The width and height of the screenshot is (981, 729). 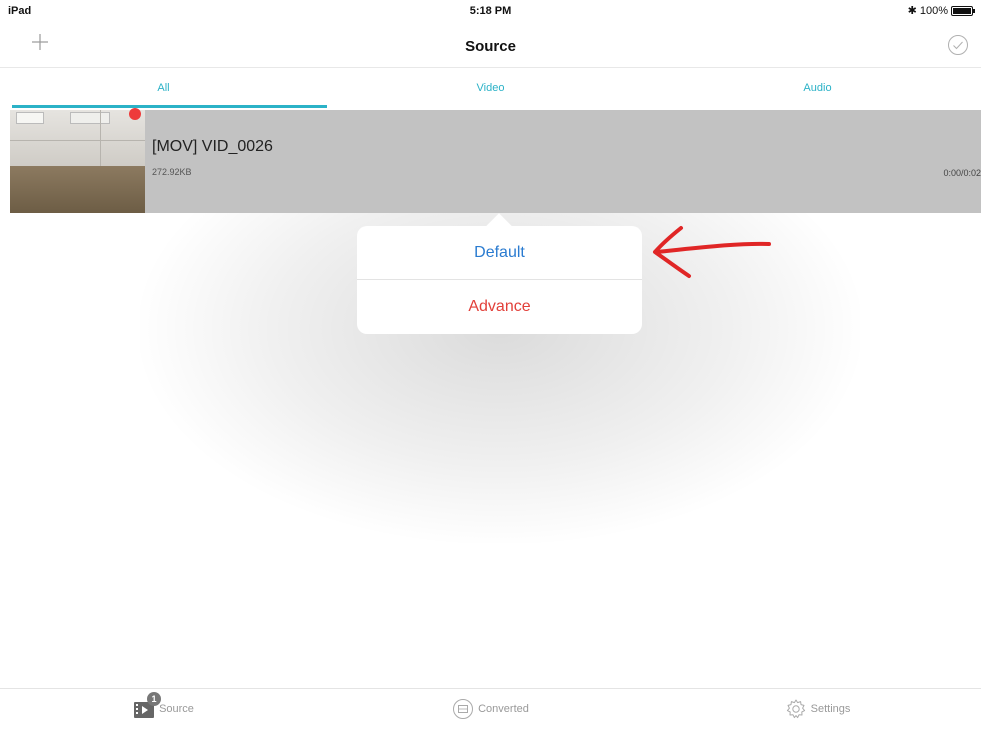 I want to click on annotation-arrow-icon, so click(x=712, y=252).